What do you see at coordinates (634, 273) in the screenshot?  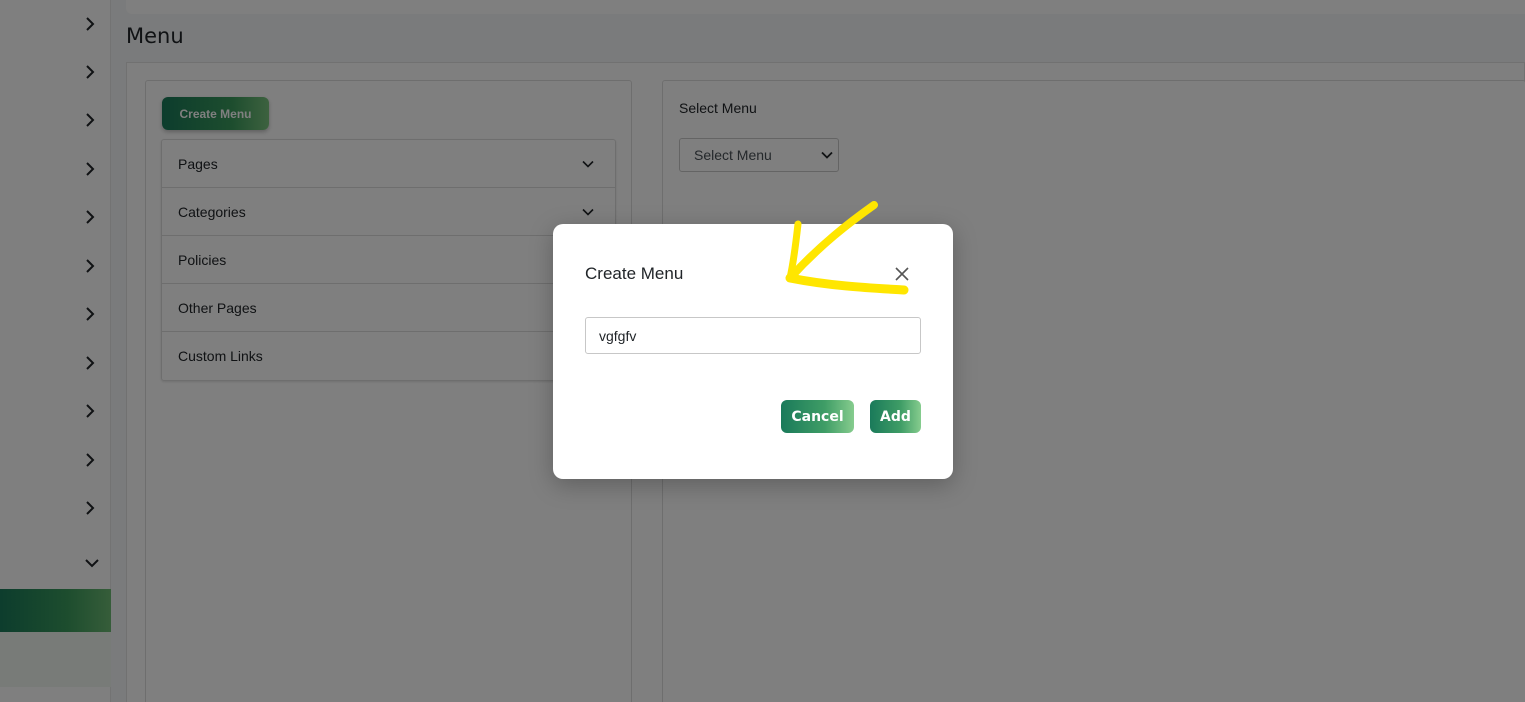 I see `modal-title: Create Menu` at bounding box center [634, 273].